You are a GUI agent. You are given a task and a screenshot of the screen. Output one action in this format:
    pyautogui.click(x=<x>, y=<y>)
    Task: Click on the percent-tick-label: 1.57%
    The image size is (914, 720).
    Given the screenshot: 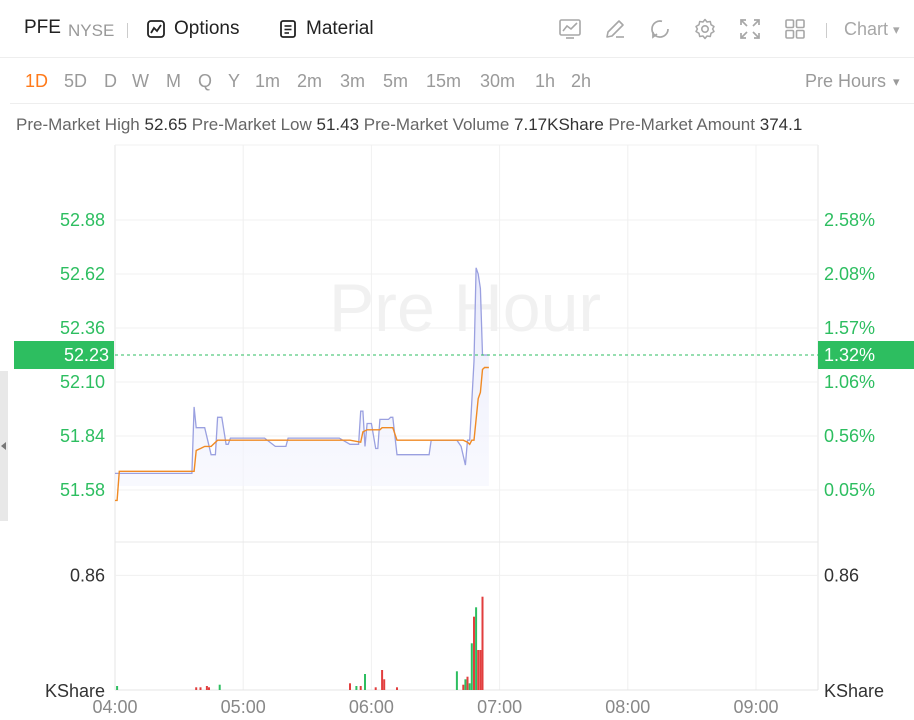 What is the action you would take?
    pyautogui.click(x=849, y=328)
    